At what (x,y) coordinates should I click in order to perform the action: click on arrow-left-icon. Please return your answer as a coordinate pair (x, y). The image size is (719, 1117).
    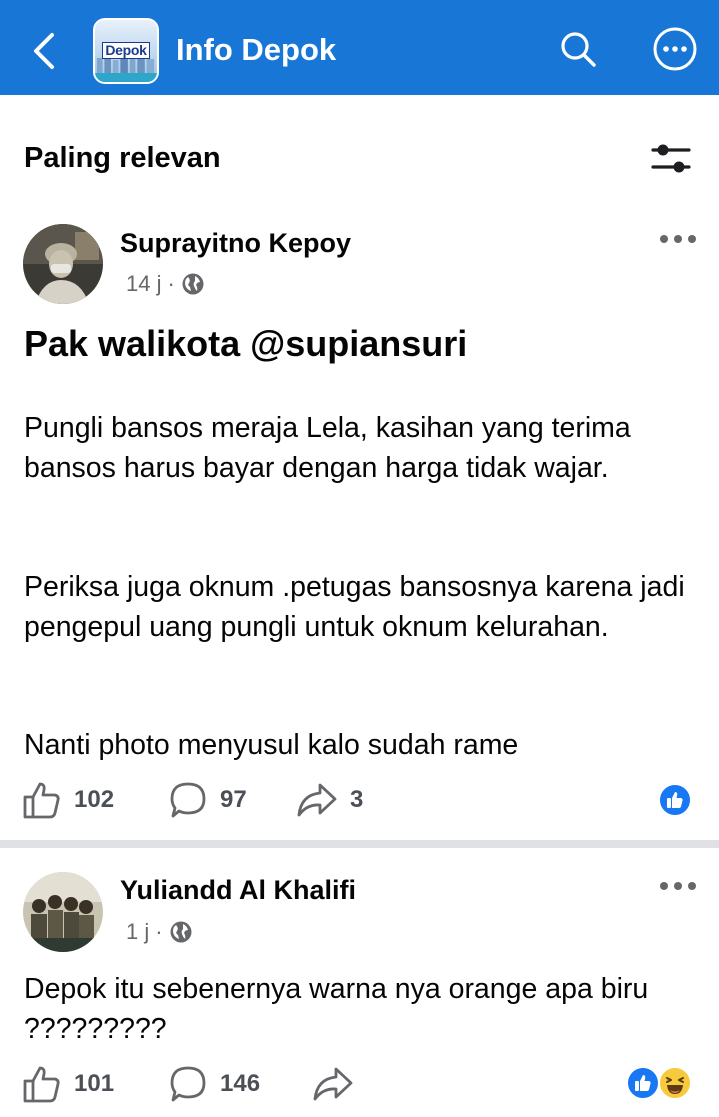
    Looking at the image, I should click on (44, 51).